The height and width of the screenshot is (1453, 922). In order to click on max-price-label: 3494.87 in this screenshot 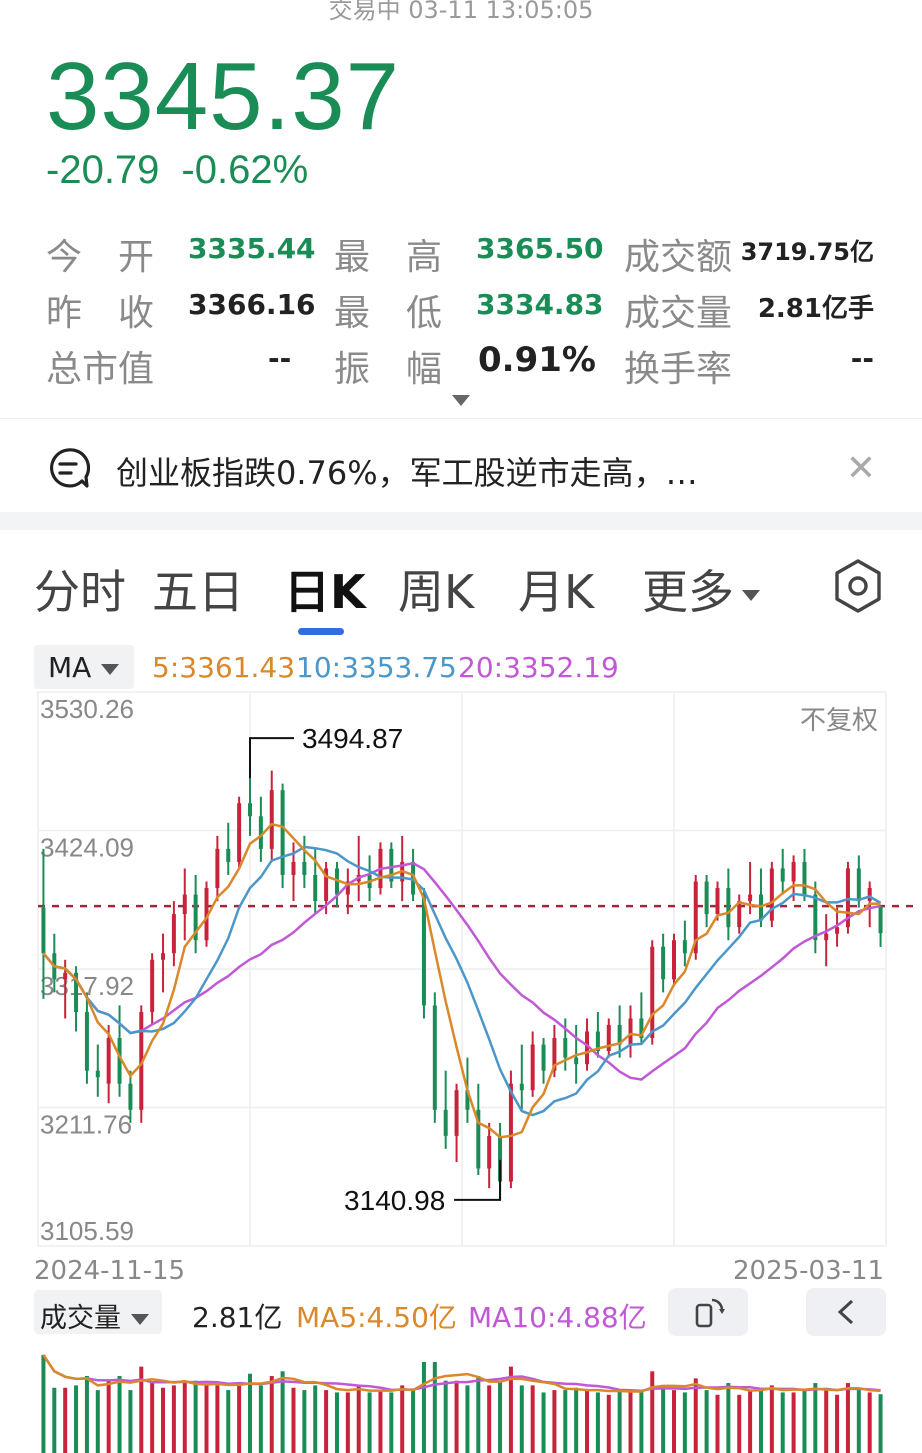, I will do `click(352, 738)`.